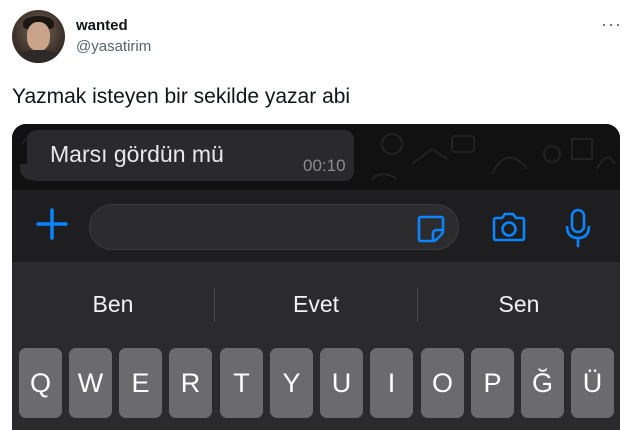 This screenshot has width=635, height=430. Describe the element at coordinates (509, 228) in the screenshot. I see `camera-icon` at that location.